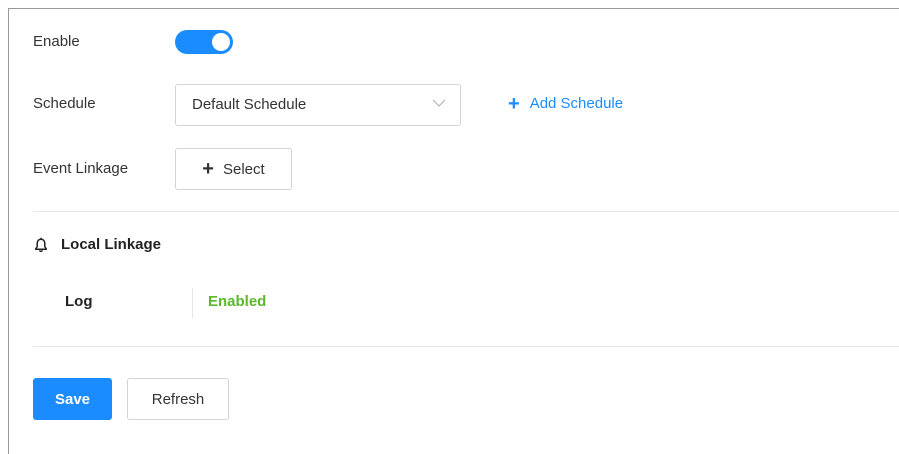 The width and height of the screenshot is (899, 454). What do you see at coordinates (111, 244) in the screenshot?
I see `local-linkage-title: Local Linkage` at bounding box center [111, 244].